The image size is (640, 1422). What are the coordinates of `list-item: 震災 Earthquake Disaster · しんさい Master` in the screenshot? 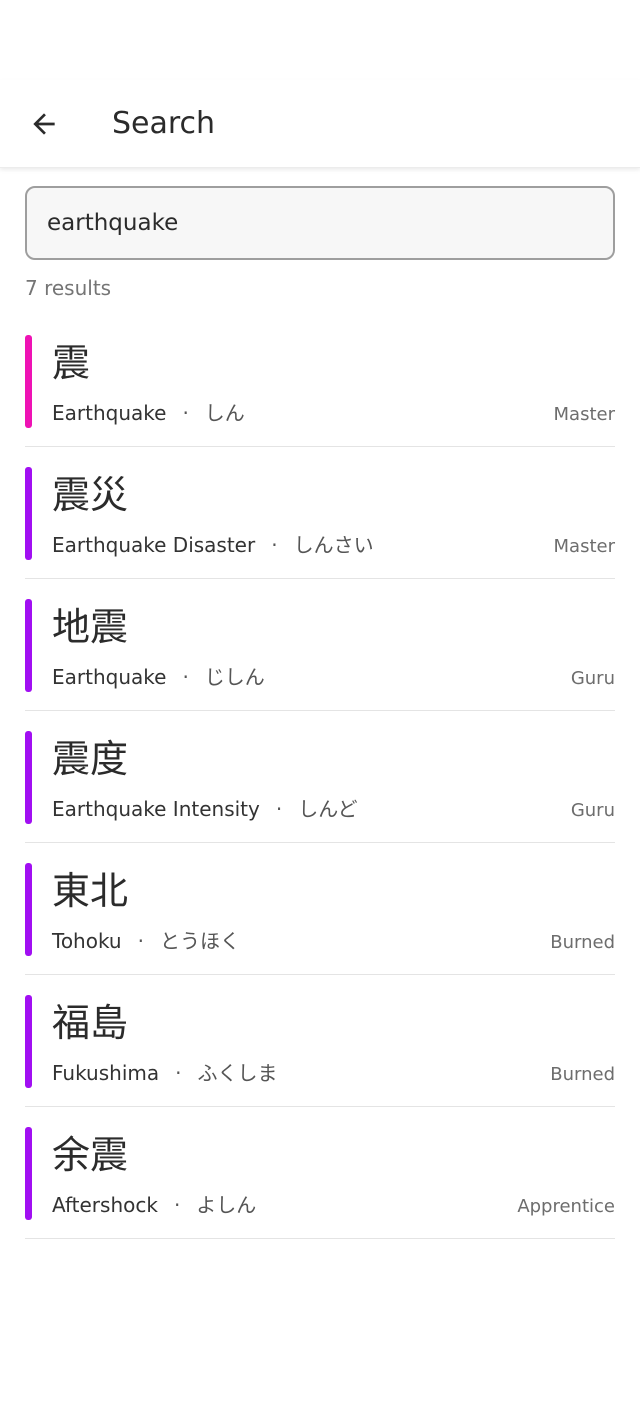 It's located at (320, 513).